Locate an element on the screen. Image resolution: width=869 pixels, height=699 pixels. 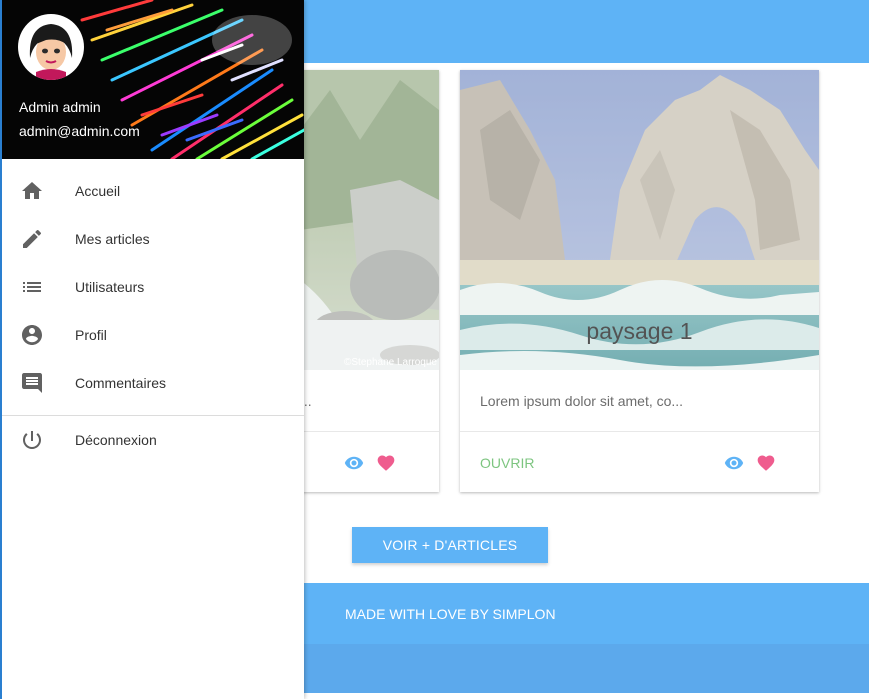
menu-item-deconnexion: Déconnexion is located at coordinates (153, 440).